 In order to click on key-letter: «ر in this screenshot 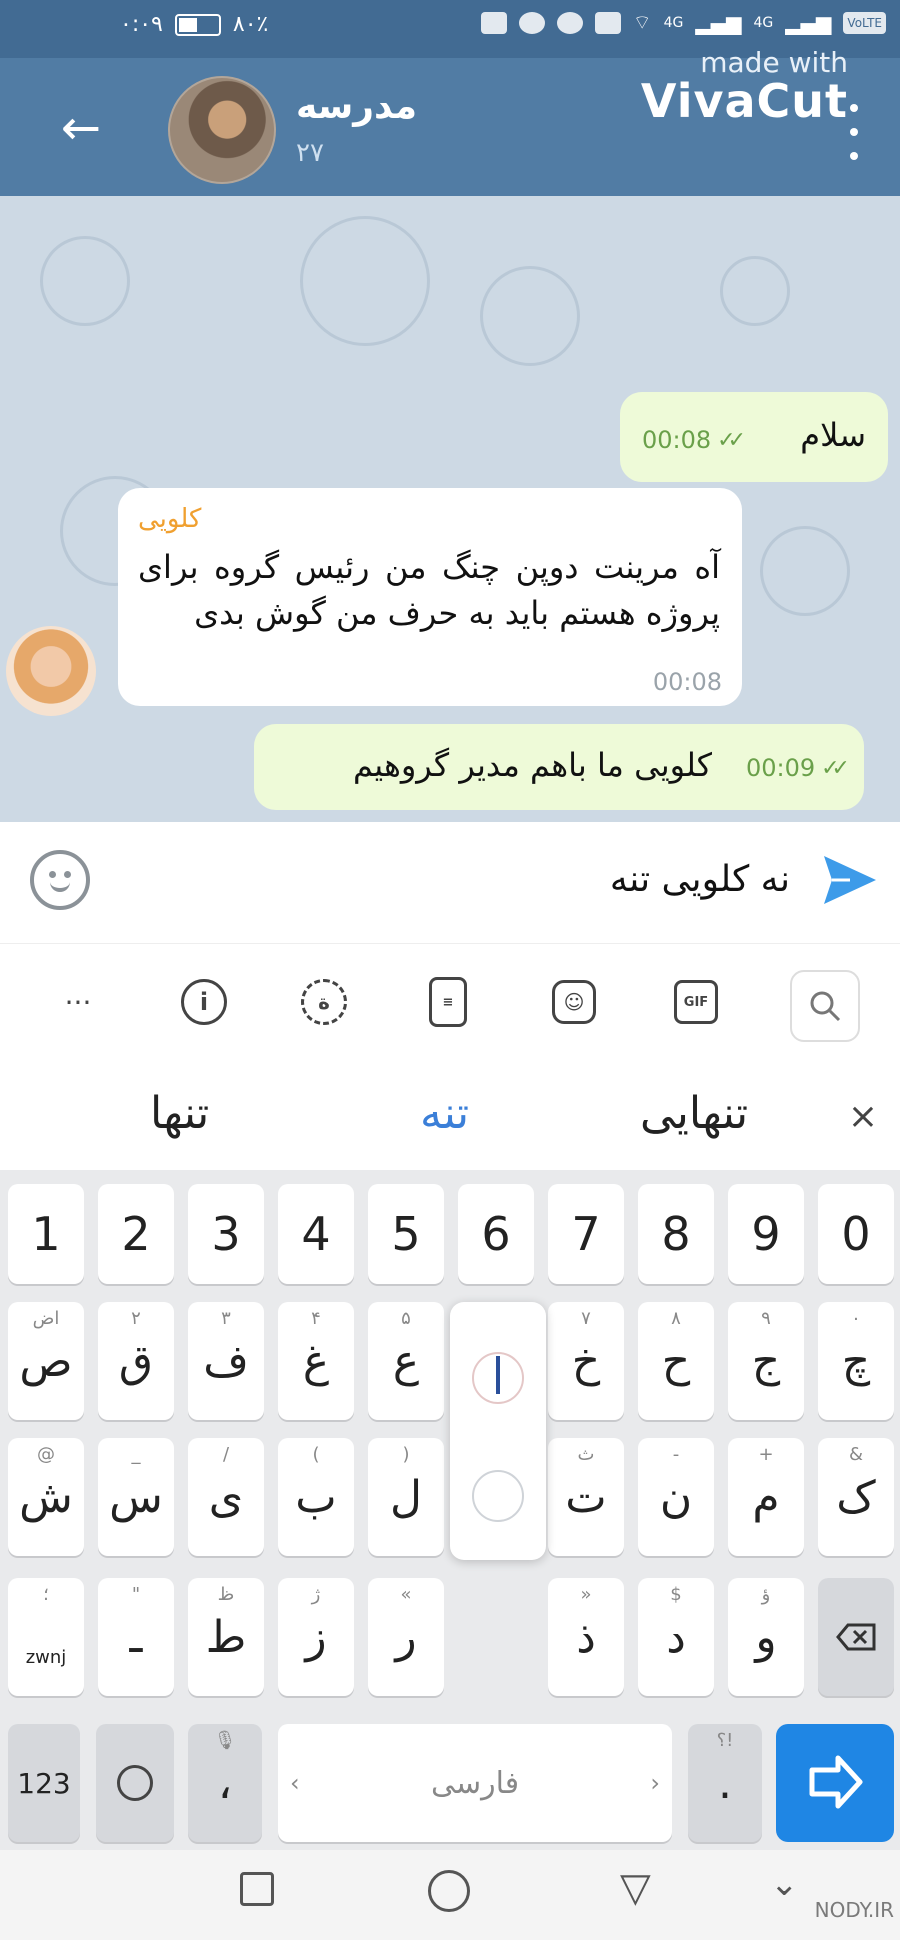, I will do `click(406, 1637)`.